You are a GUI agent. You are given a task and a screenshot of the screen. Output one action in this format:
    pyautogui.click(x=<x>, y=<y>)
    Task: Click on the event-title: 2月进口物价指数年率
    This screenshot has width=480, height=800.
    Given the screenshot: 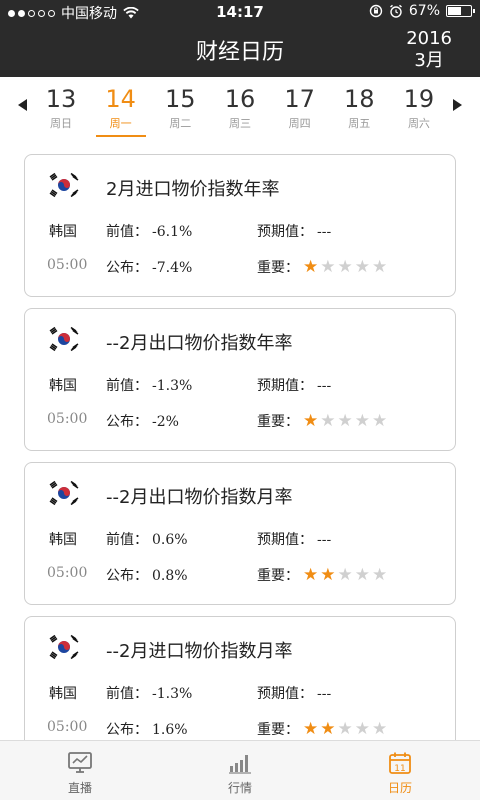 What is the action you would take?
    pyautogui.click(x=193, y=189)
    